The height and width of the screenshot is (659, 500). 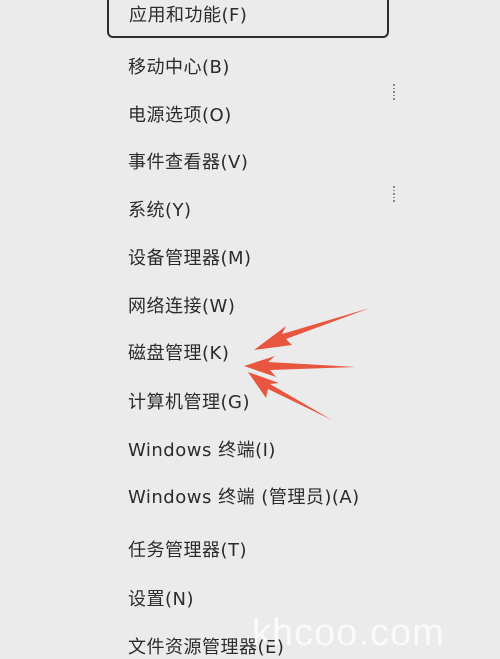 I want to click on menu-item-label: Windows 终端(I), so click(x=202, y=450).